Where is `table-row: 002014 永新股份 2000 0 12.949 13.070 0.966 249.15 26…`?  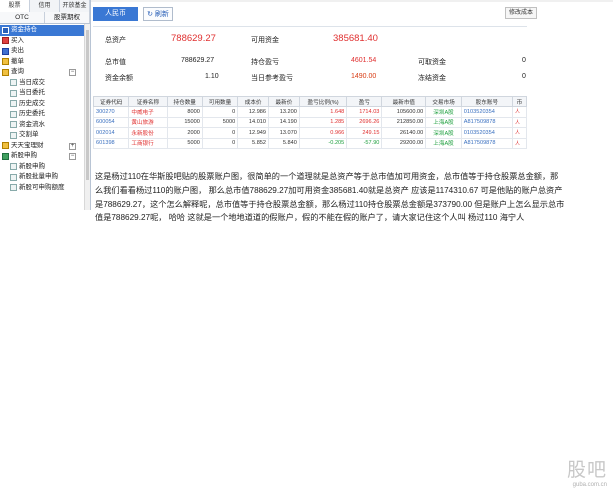
table-row: 002014 永新股份 2000 0 12.949 13.070 0.966 249.15 26… is located at coordinates (310, 133).